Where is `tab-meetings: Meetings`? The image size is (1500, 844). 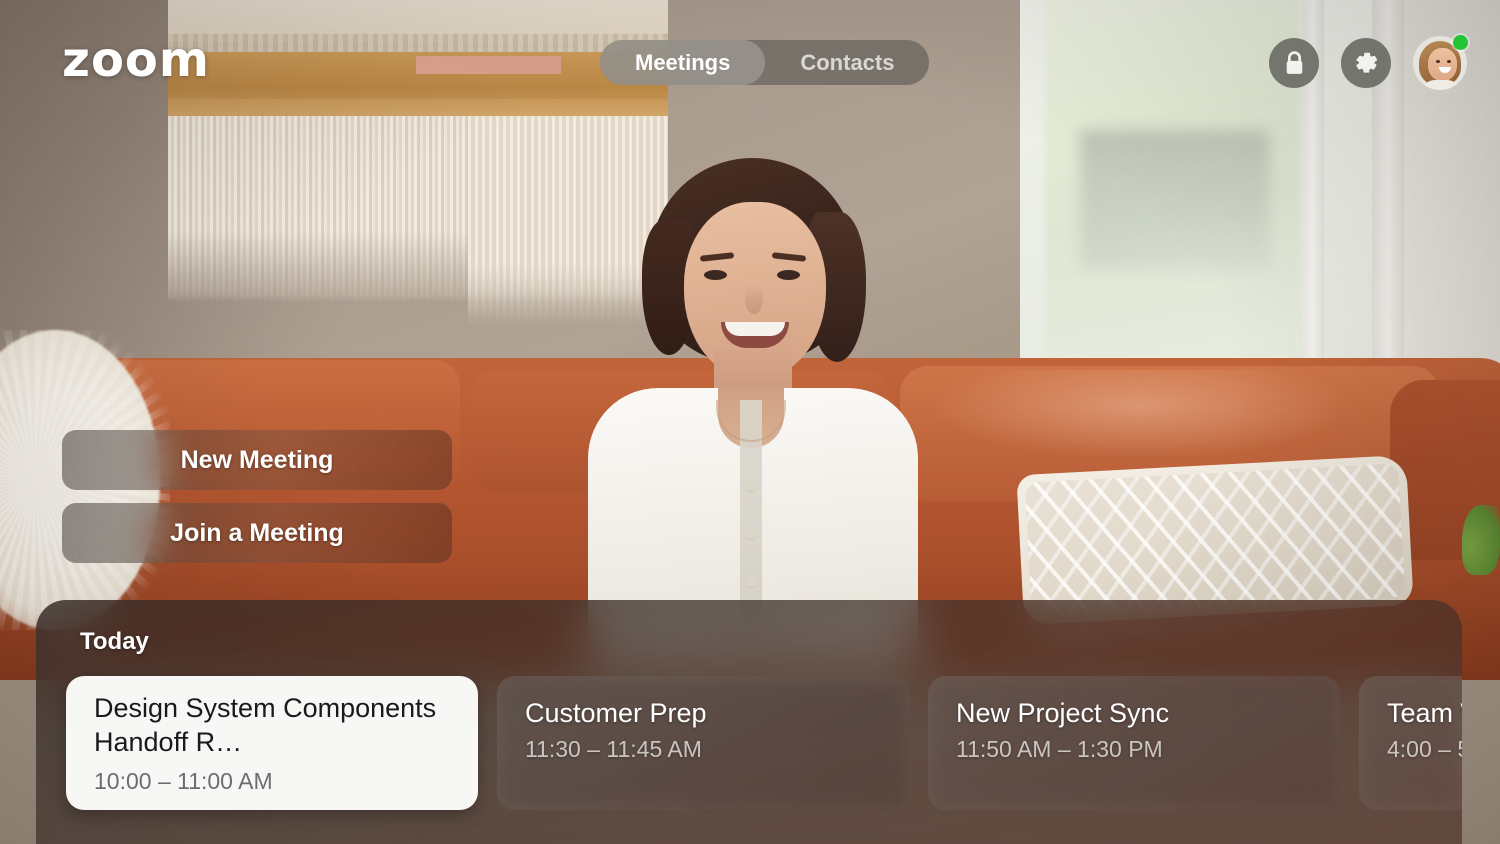 tab-meetings: Meetings is located at coordinates (683, 62).